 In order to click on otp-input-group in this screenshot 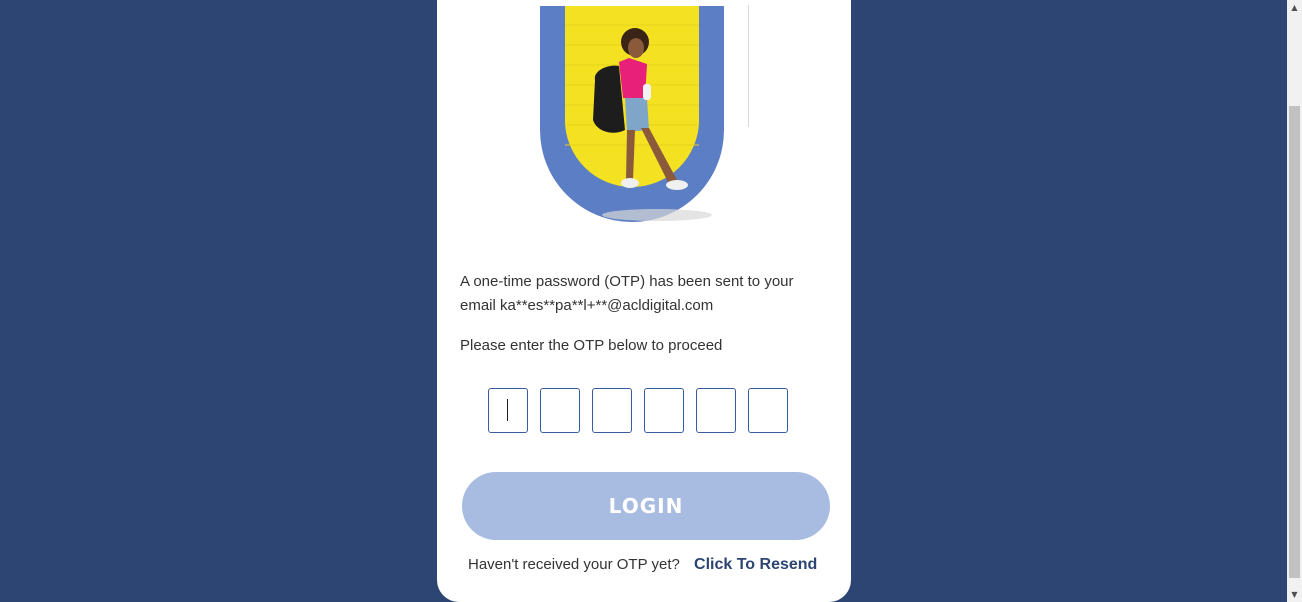, I will do `click(638, 410)`.